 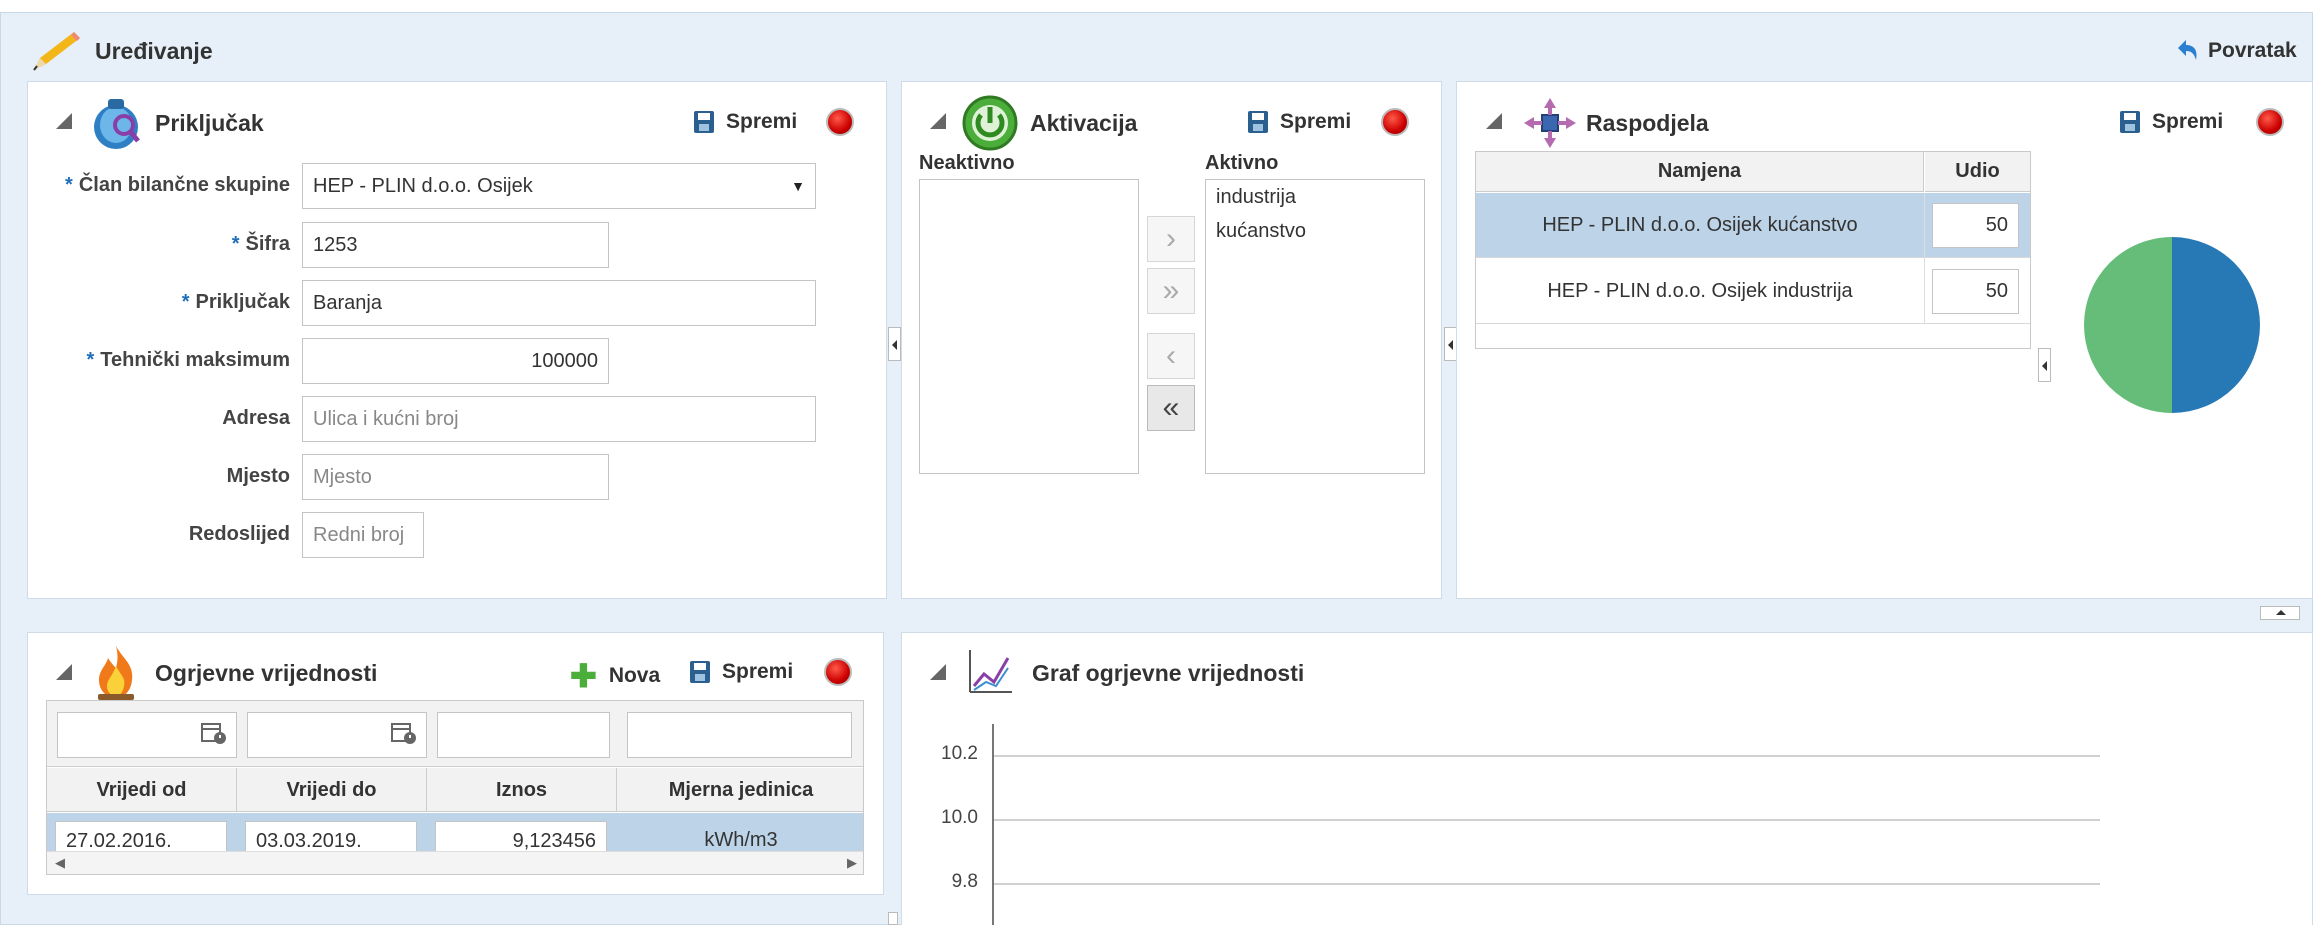 I want to click on sifra-input: 1253, so click(x=455, y=245).